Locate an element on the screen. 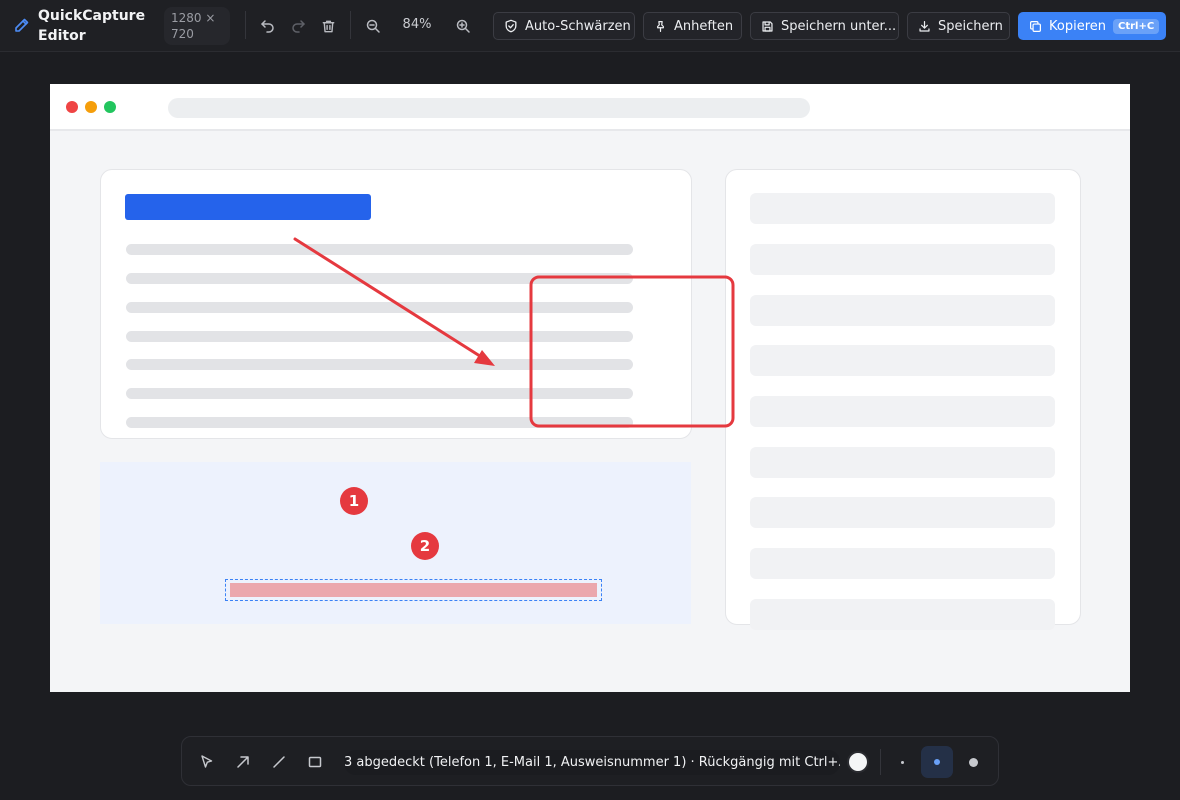 This screenshot has width=1180, height=800. number-badge: 1 is located at coordinates (354, 501).